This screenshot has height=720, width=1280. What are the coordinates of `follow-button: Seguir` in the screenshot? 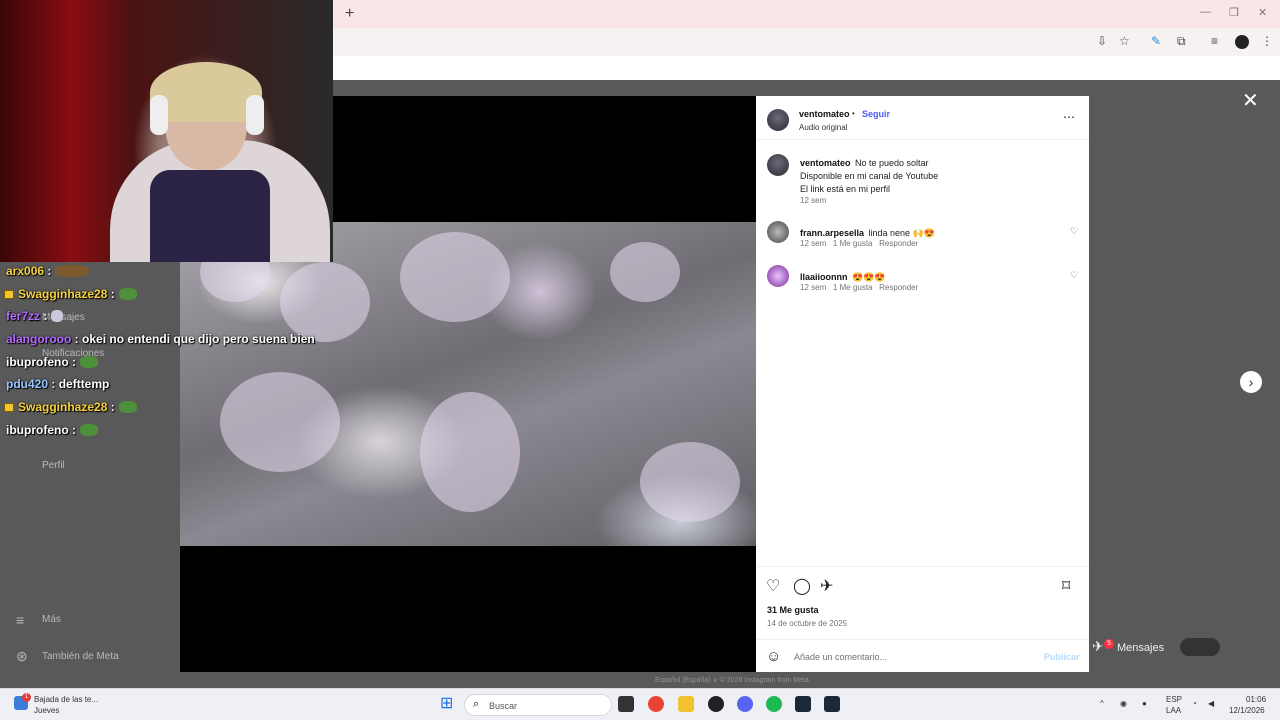 It's located at (876, 114).